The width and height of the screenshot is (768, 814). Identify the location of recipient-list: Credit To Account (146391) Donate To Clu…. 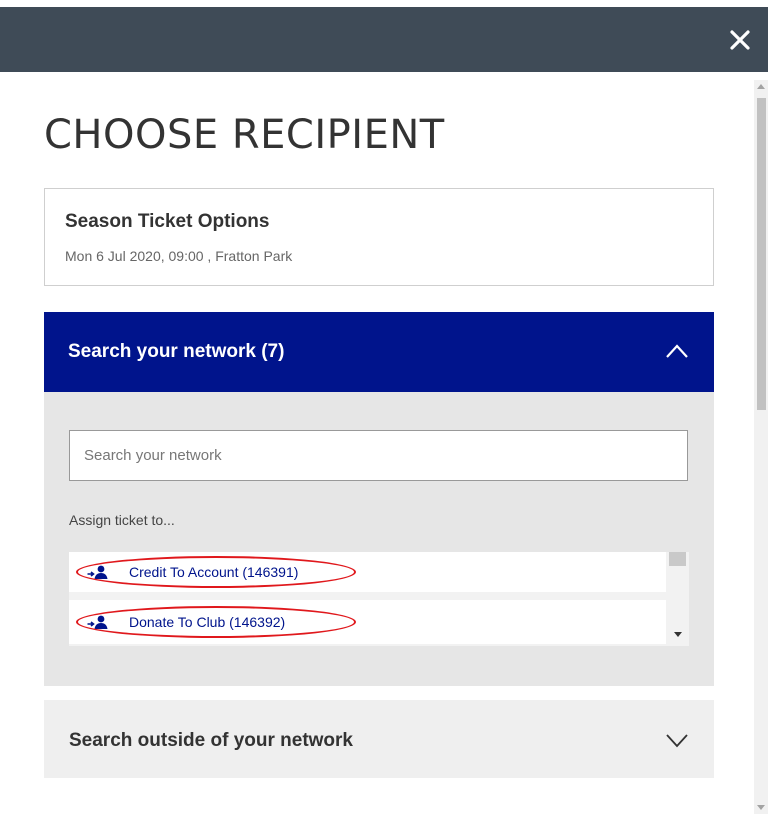
(379, 599).